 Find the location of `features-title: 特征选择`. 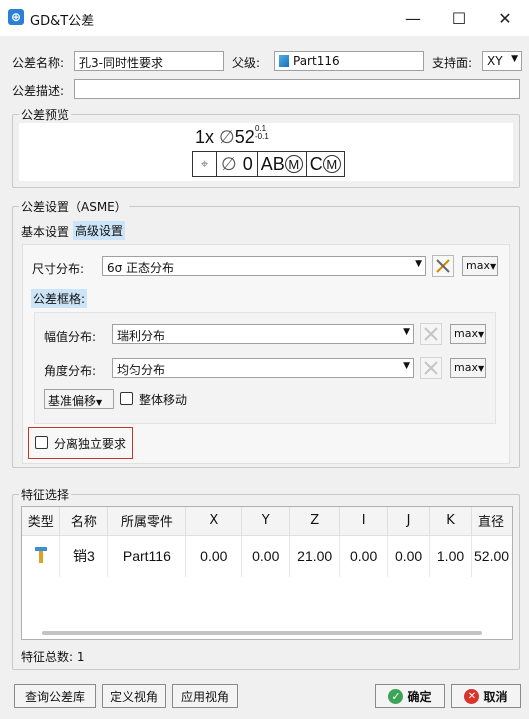

features-title: 特征选择 is located at coordinates (45, 494).